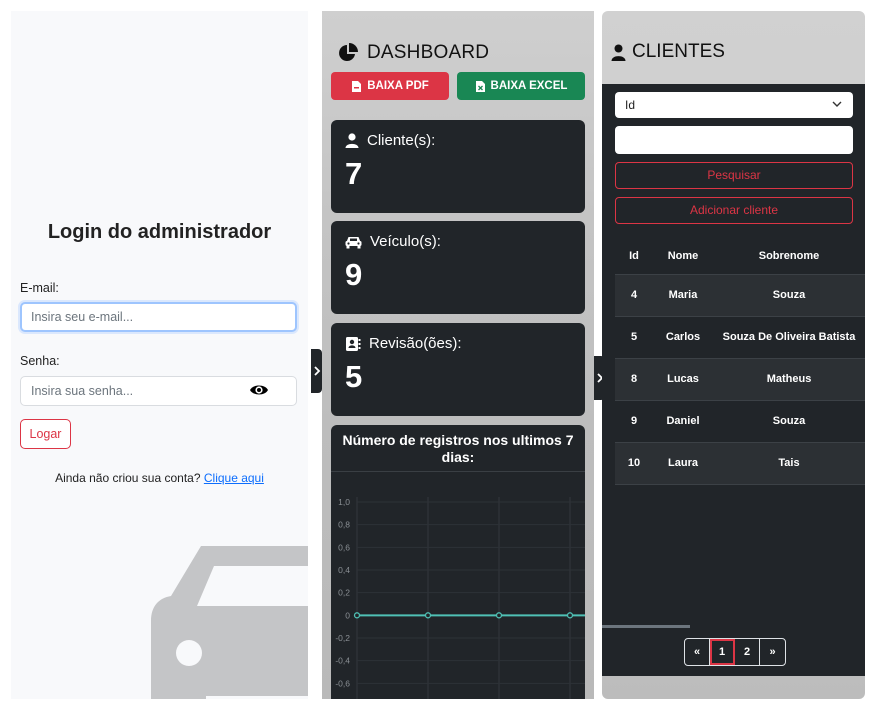 Image resolution: width=880 pixels, height=709 pixels. I want to click on vehicles-count-label: Veículo(s):, so click(405, 241).